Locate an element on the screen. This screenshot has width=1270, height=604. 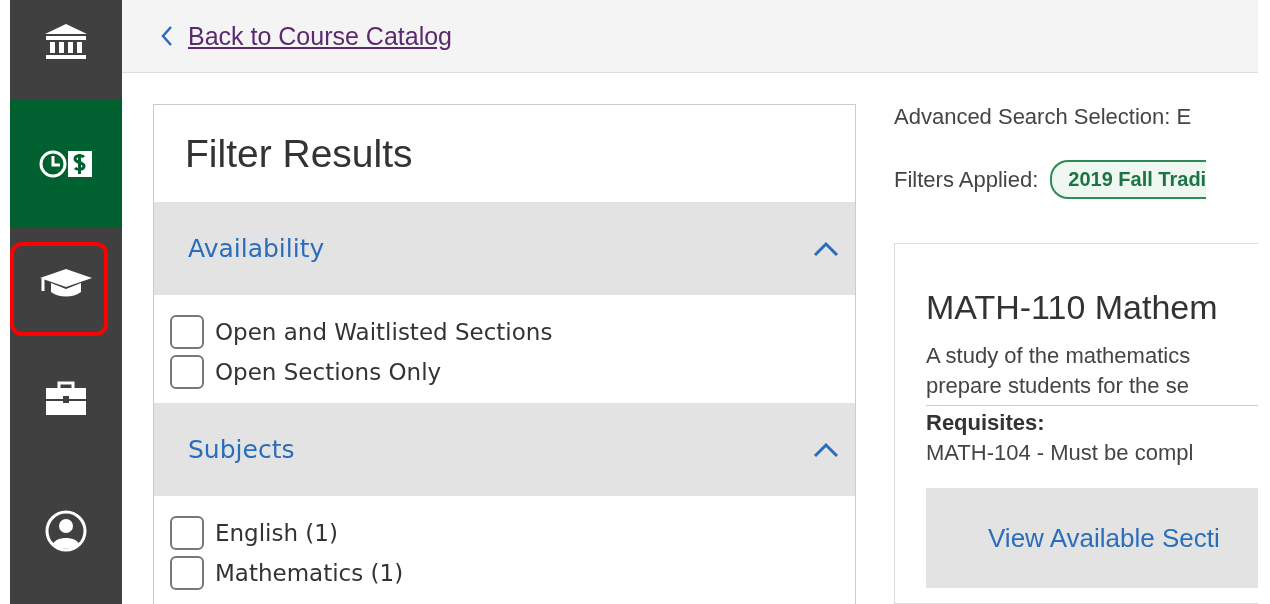
checkbox-label: Mathematics (1) is located at coordinates (309, 573).